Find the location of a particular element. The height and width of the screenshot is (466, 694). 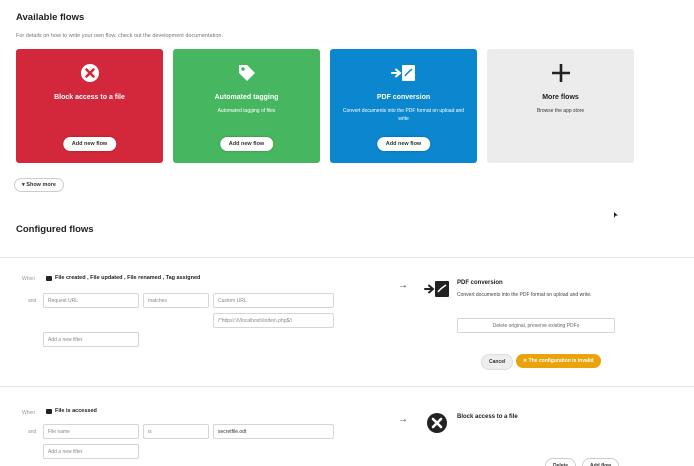

configuration-invalid-button: ✕ The configuration is invalid is located at coordinates (558, 361).